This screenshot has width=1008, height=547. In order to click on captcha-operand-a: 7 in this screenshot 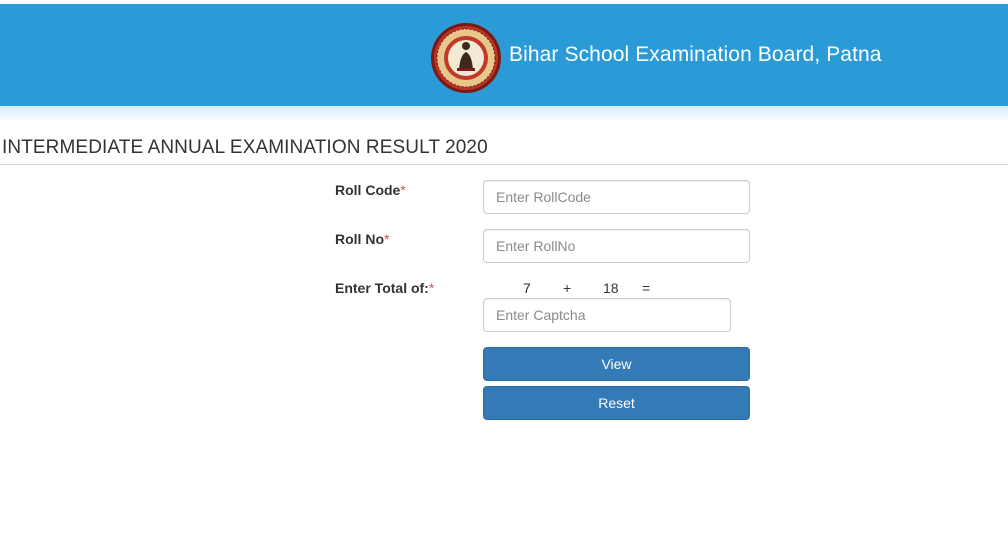, I will do `click(527, 288)`.